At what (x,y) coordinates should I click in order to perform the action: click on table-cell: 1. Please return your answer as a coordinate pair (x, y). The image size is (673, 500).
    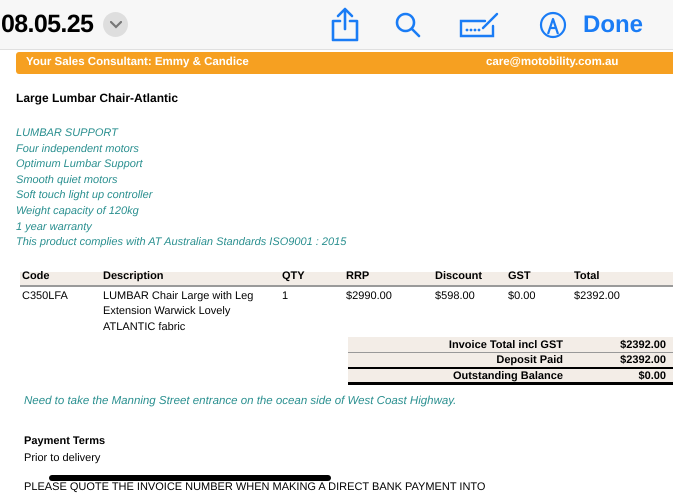
    Looking at the image, I should click on (285, 296).